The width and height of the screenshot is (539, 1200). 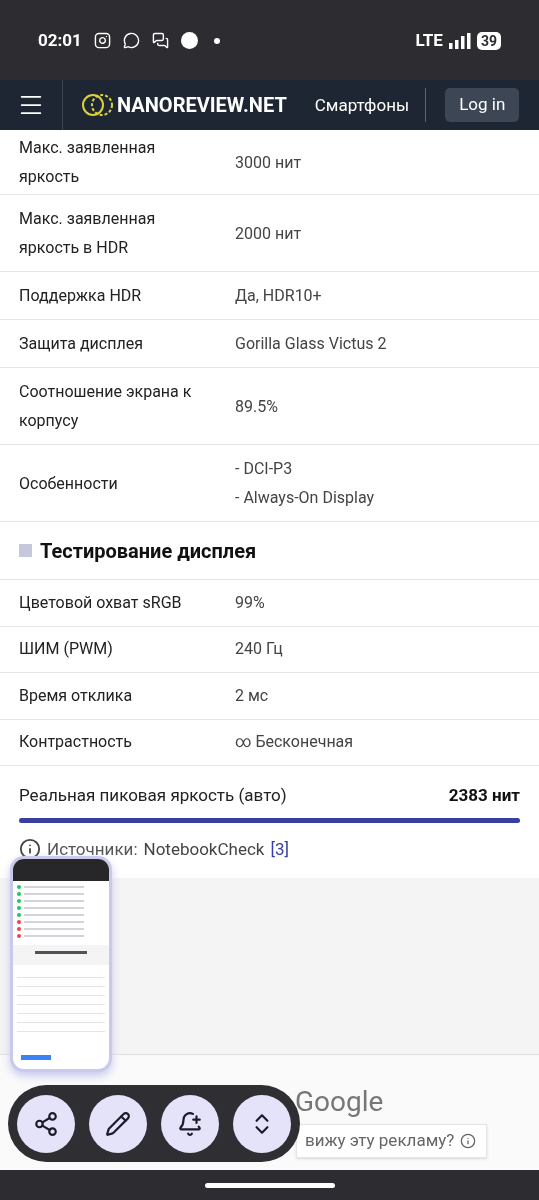 I want to click on share-icon, so click(x=46, y=1123).